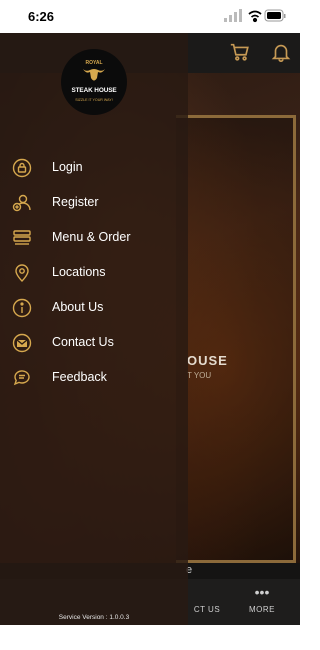 The height and width of the screenshot is (650, 320). Describe the element at coordinates (262, 609) in the screenshot. I see `tab-label: MORE` at that location.